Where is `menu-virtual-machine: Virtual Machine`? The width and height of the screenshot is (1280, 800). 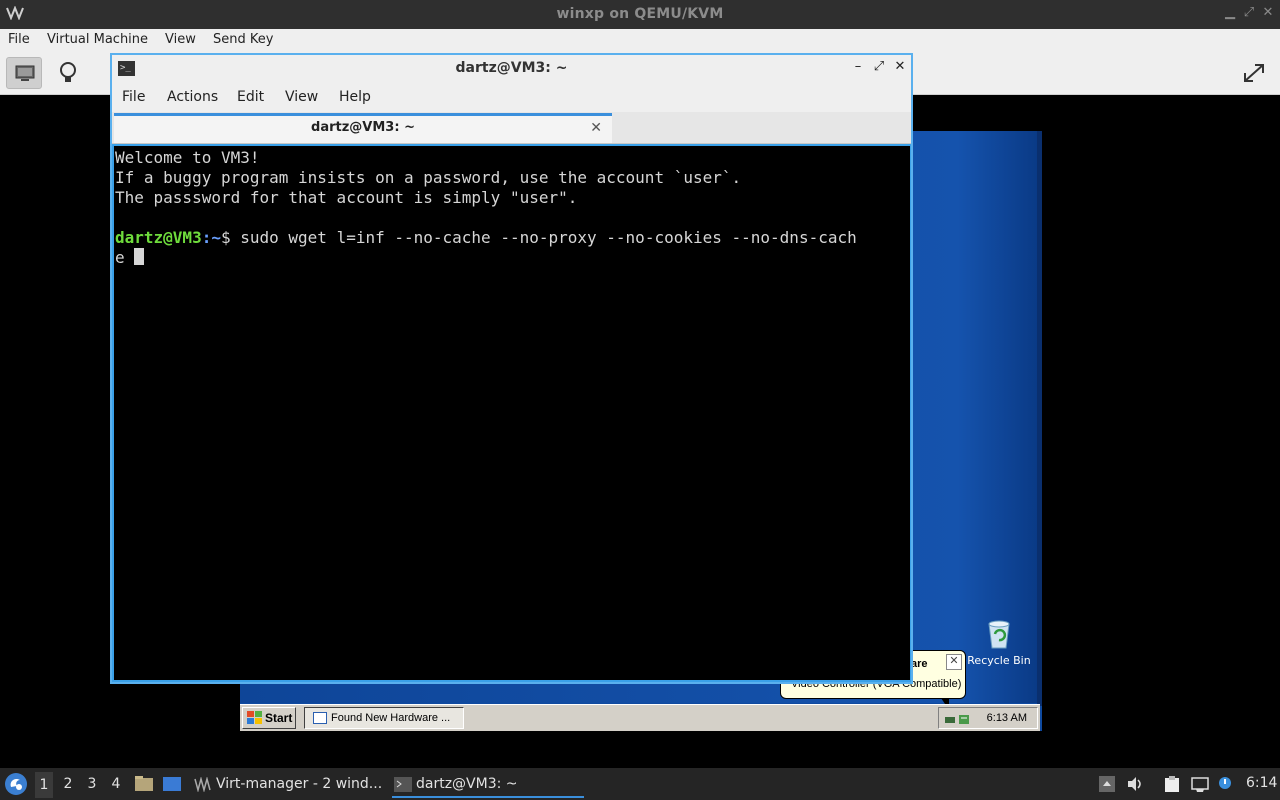 menu-virtual-machine: Virtual Machine is located at coordinates (97, 39).